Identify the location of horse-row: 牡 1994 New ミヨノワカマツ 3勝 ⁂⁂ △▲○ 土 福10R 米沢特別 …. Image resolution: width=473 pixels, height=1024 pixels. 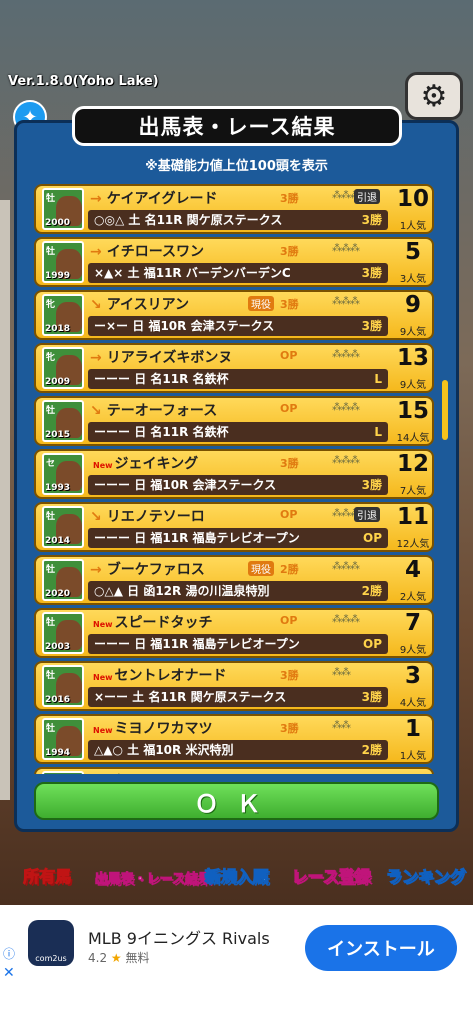
(234, 739).